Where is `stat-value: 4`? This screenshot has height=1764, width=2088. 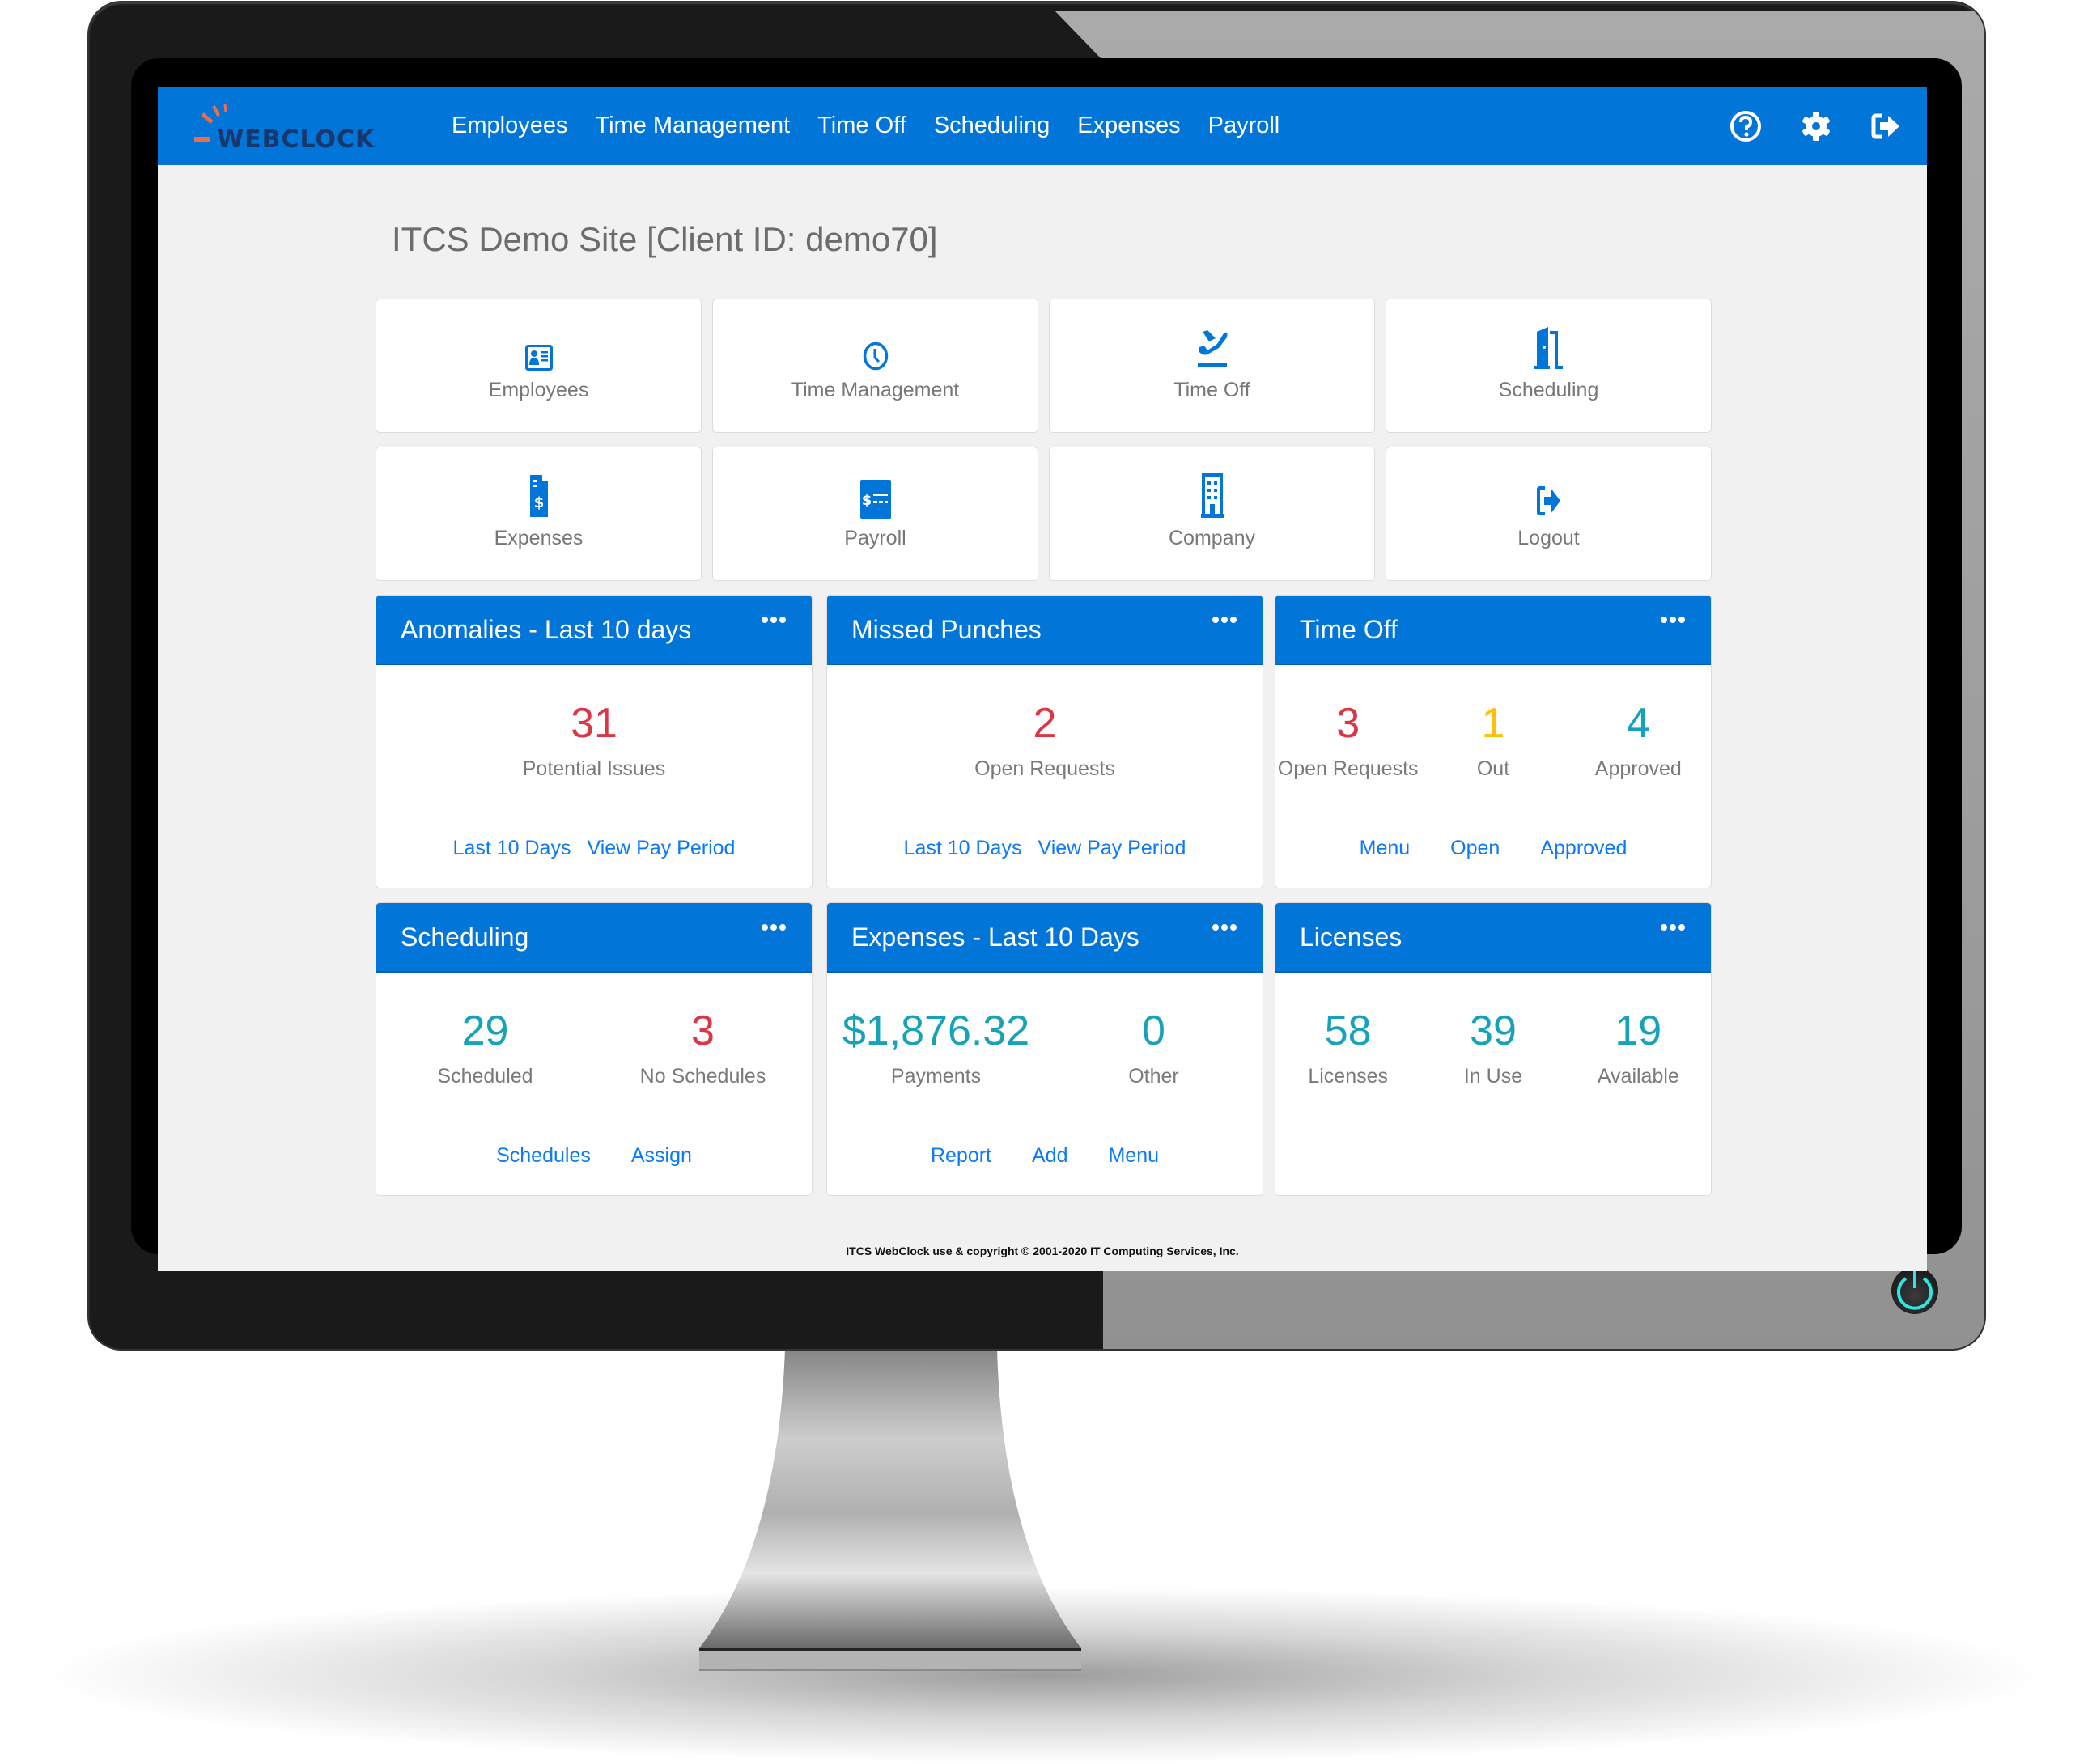 stat-value: 4 is located at coordinates (1638, 723).